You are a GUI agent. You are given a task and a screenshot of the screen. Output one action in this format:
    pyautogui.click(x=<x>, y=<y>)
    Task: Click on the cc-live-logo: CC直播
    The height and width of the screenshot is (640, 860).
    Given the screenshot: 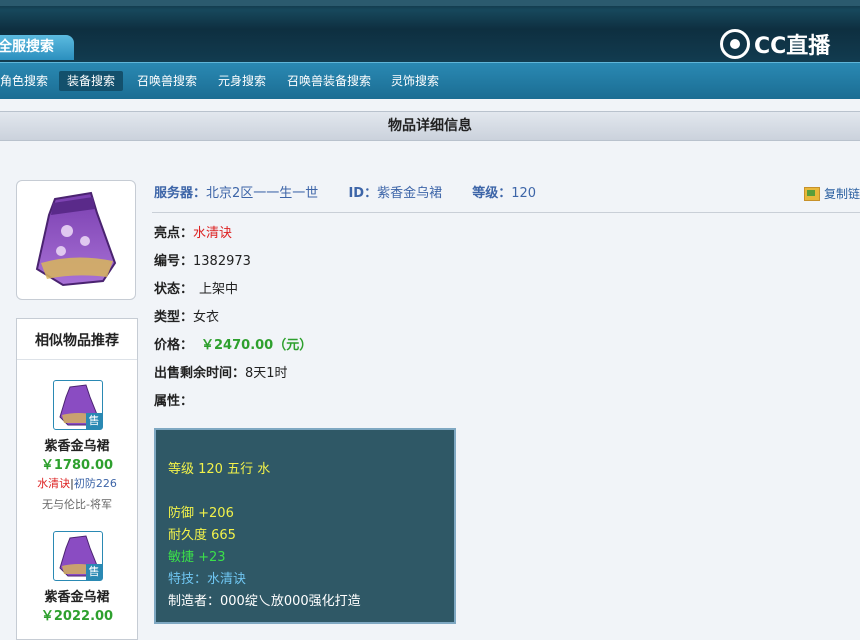 What is the action you would take?
    pyautogui.click(x=775, y=44)
    